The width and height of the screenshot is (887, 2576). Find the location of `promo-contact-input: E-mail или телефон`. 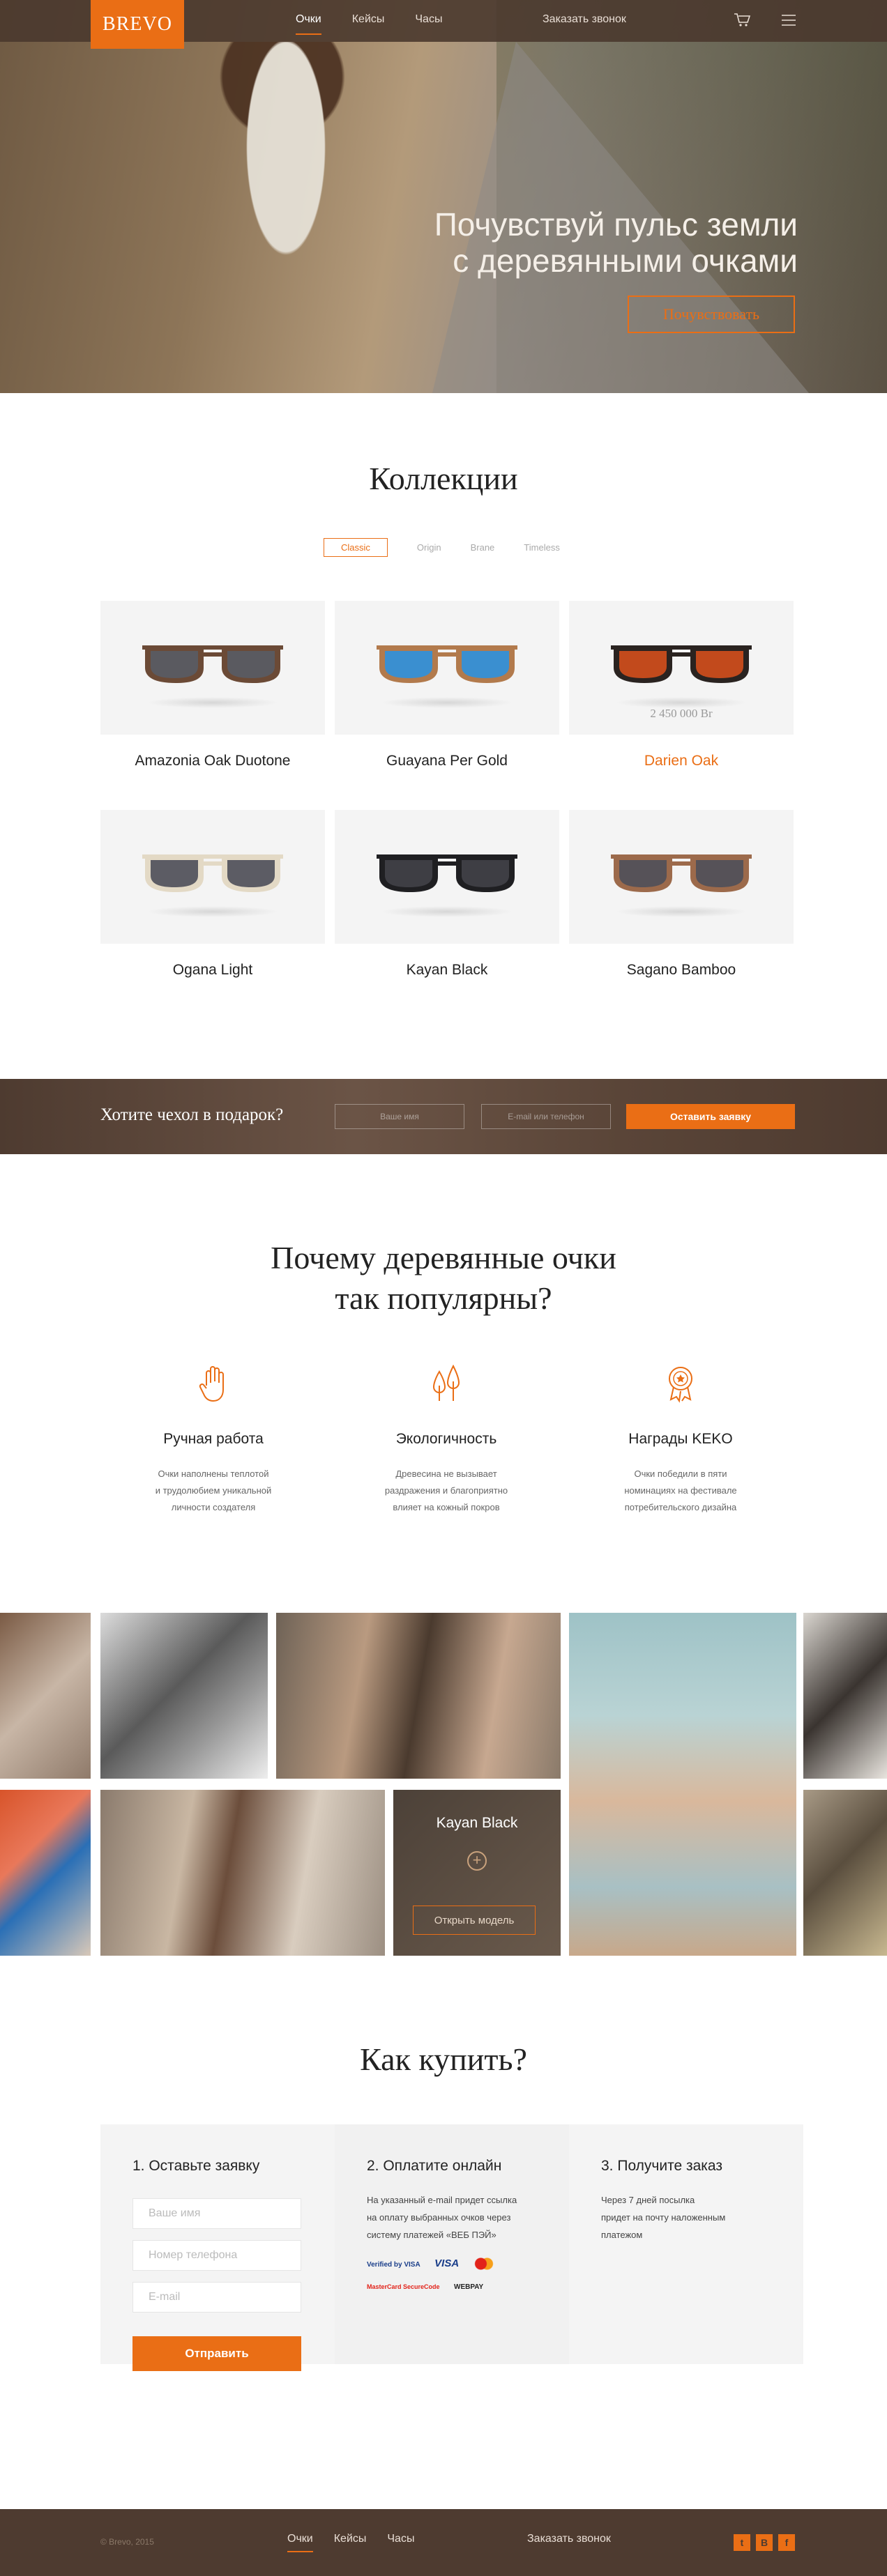

promo-contact-input: E-mail или телефон is located at coordinates (546, 1116).